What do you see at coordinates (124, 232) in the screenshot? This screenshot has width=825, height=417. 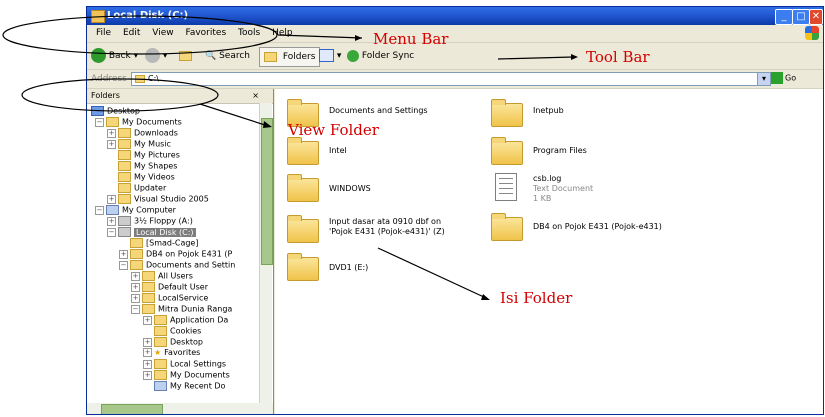 I see `hard-drive-icon` at bounding box center [124, 232].